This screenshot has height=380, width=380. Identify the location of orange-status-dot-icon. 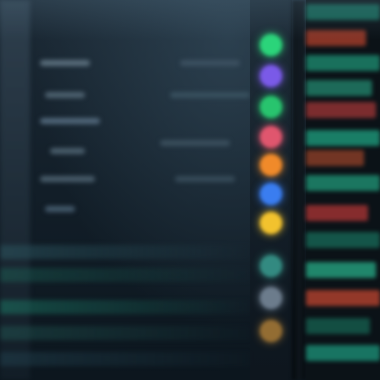
(271, 165).